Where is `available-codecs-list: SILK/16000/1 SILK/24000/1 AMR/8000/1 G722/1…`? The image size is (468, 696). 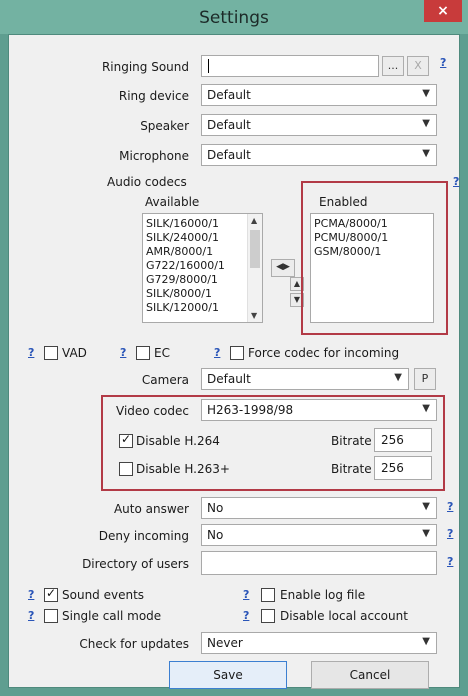
available-codecs-list: SILK/16000/1 SILK/24000/1 AMR/8000/1 G722/1… is located at coordinates (202, 268).